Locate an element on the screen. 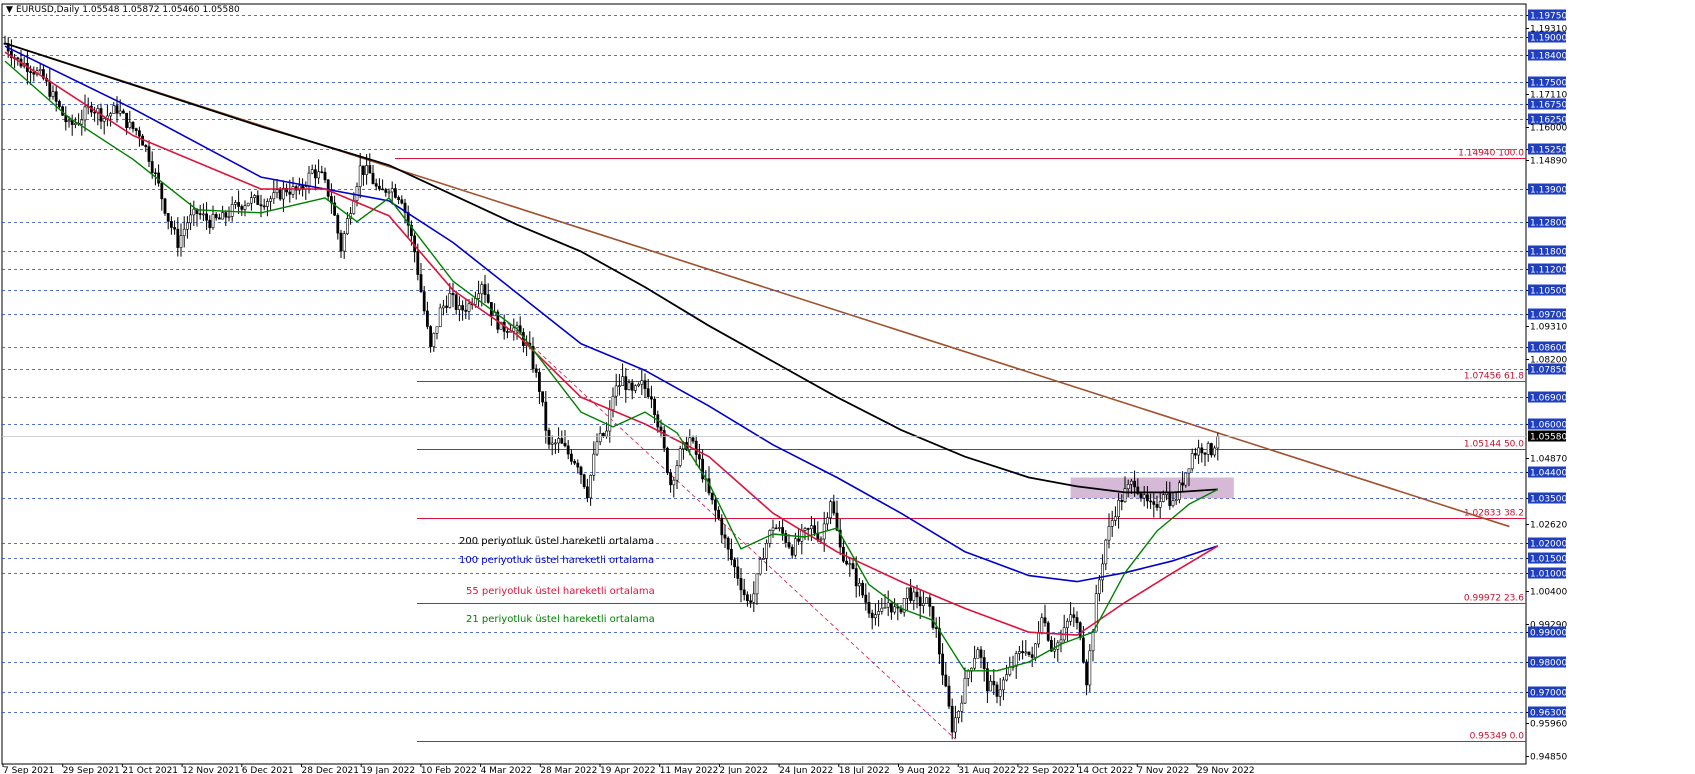 The width and height of the screenshot is (1695, 774). legend-item: 55 periyotluk üstel hareketli ortalama is located at coordinates (560, 591).